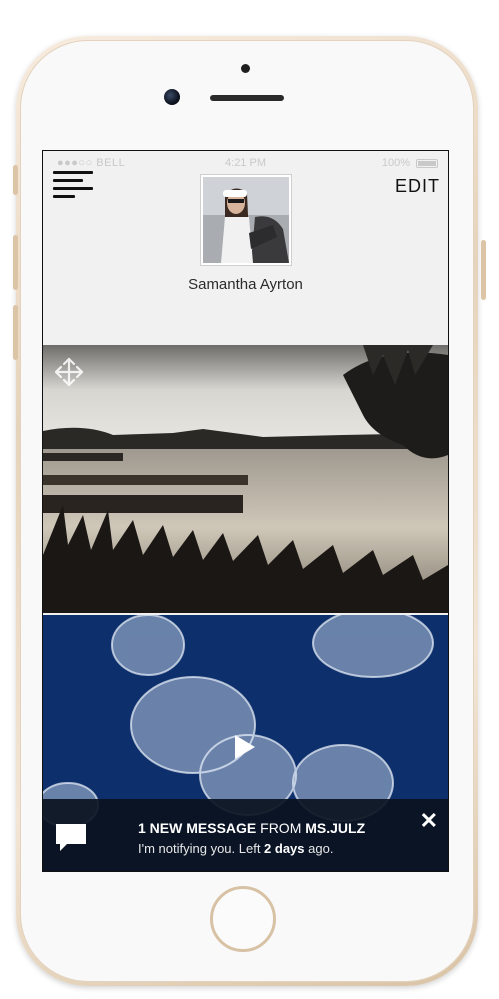  What do you see at coordinates (395, 163) in the screenshot?
I see `battery-percent: 100%` at bounding box center [395, 163].